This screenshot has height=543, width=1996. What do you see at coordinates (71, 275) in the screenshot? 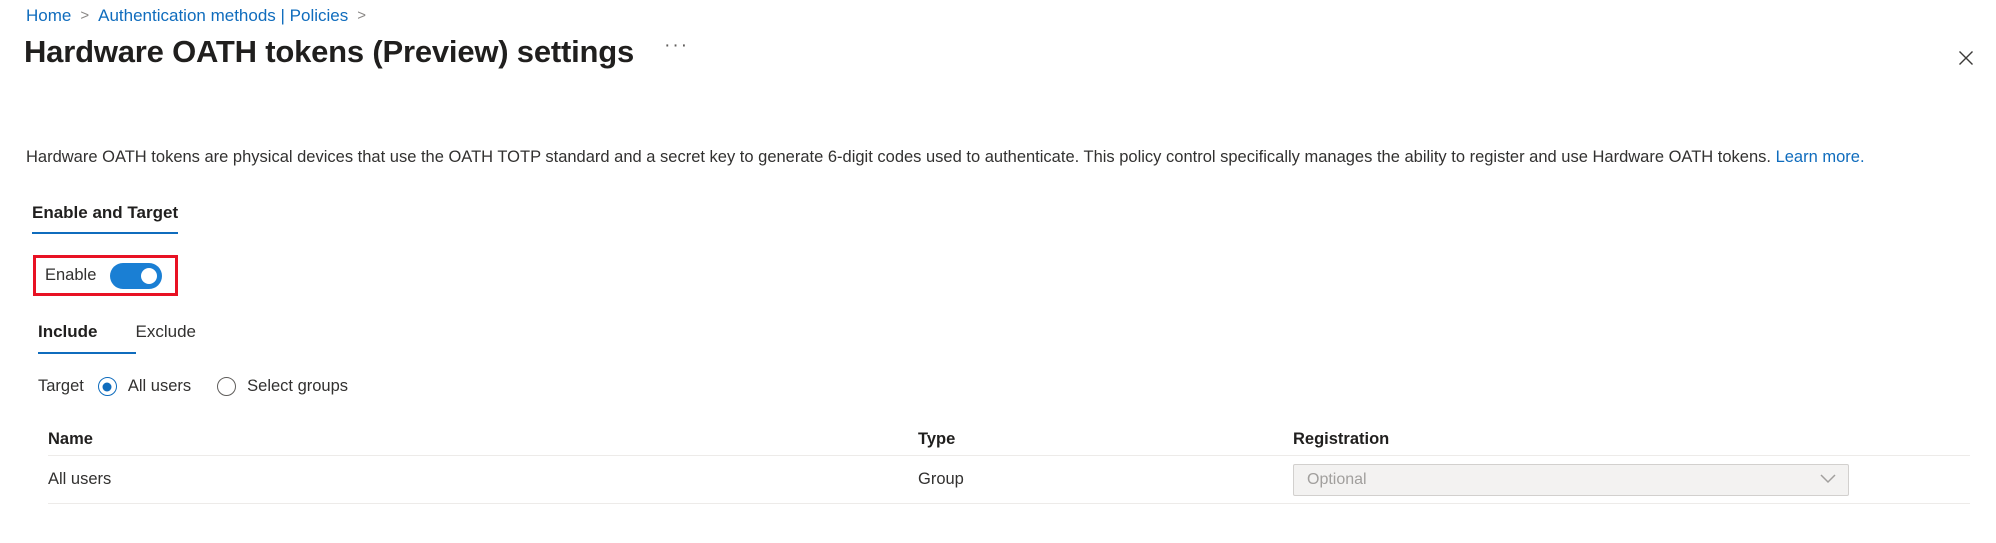
I see `enable-toggle-label: Enable` at bounding box center [71, 275].